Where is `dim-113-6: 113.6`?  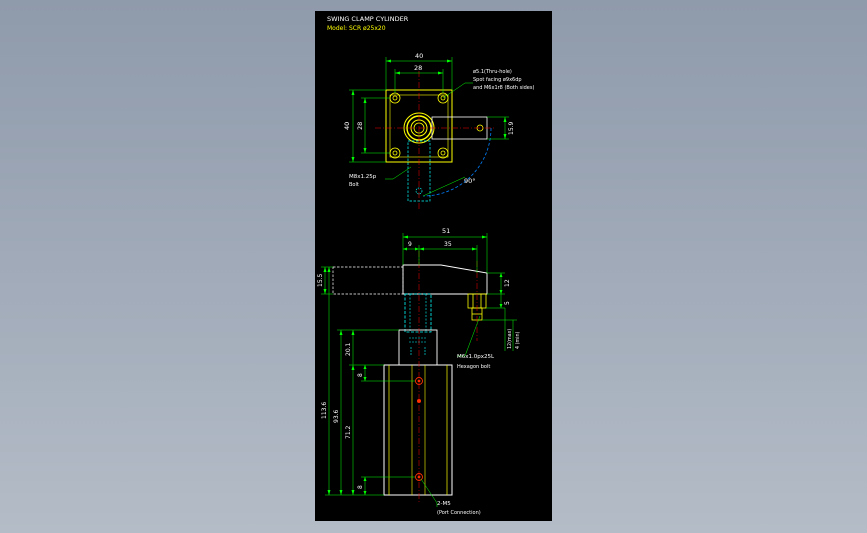 dim-113-6: 113.6 is located at coordinates (324, 410).